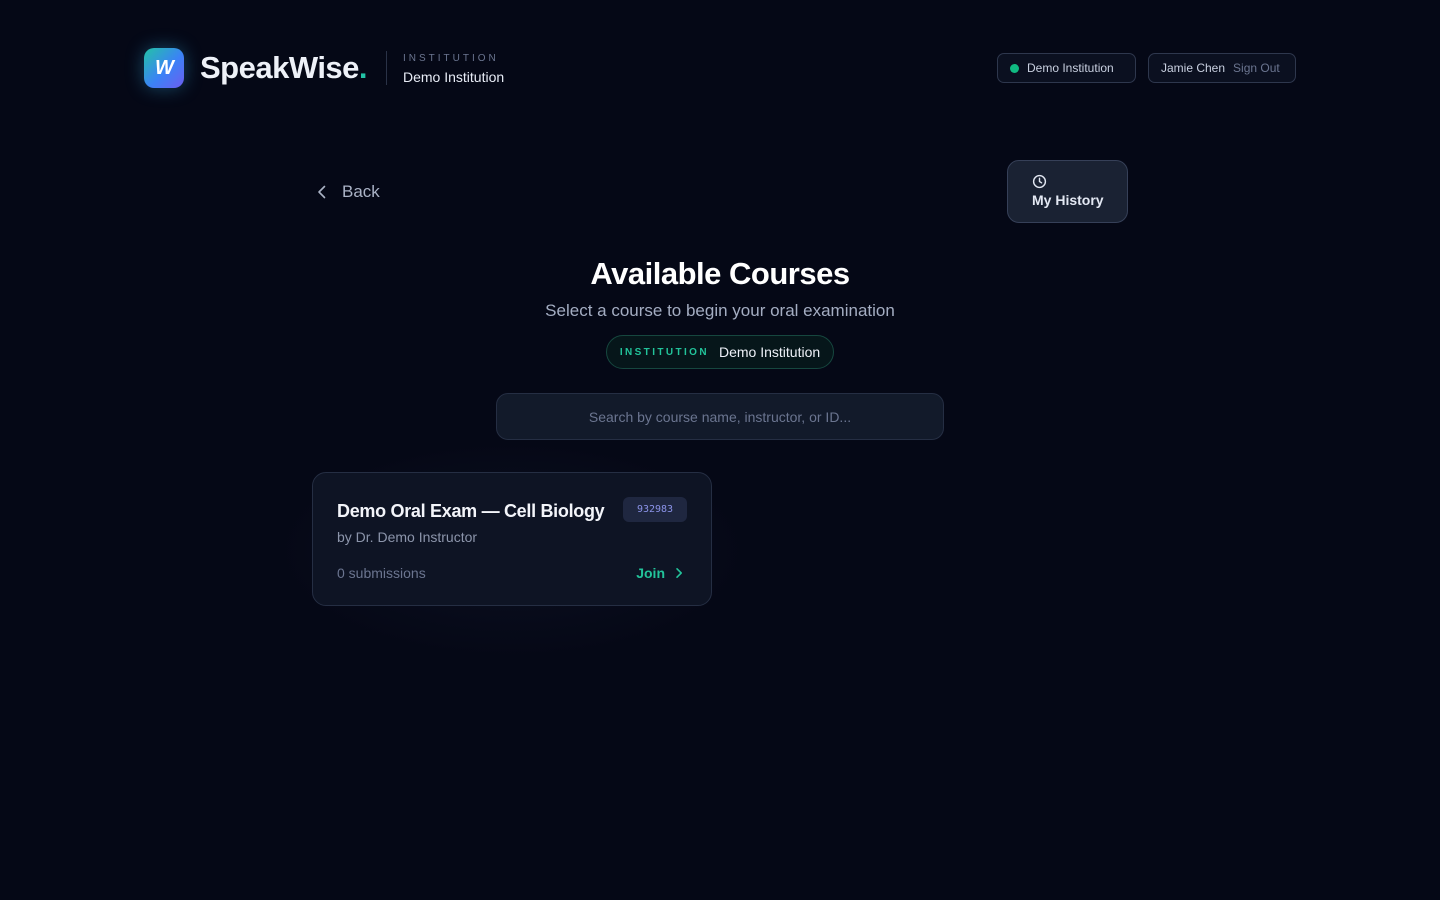 The height and width of the screenshot is (900, 1440). Describe the element at coordinates (650, 573) in the screenshot. I see `join-label: Join` at that location.